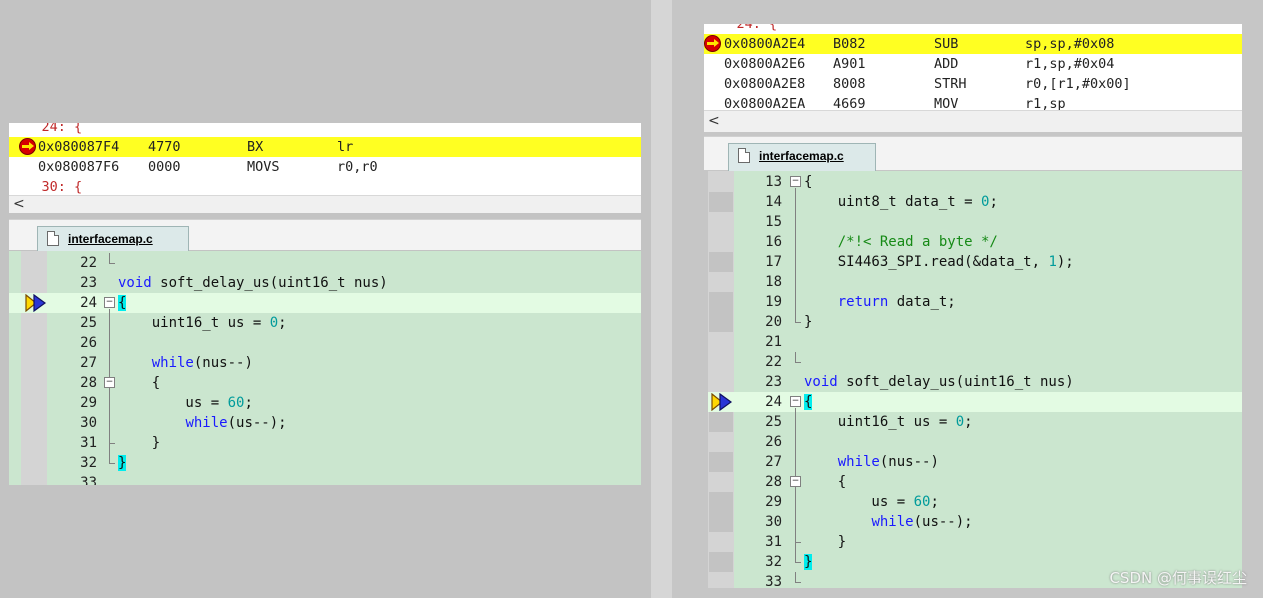 Image resolution: width=1263 pixels, height=598 pixels. I want to click on instruction-row: 0x0800A2E8 8008 STRH r0,[r1,#0x00], so click(973, 84).